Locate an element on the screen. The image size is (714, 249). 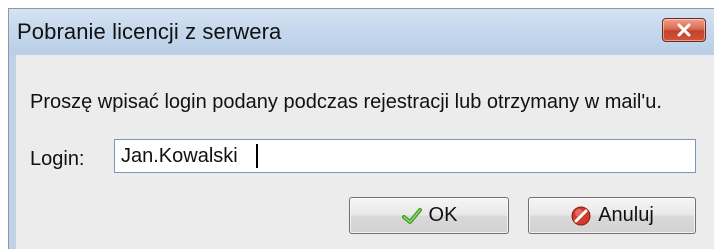
close-button is located at coordinates (684, 30).